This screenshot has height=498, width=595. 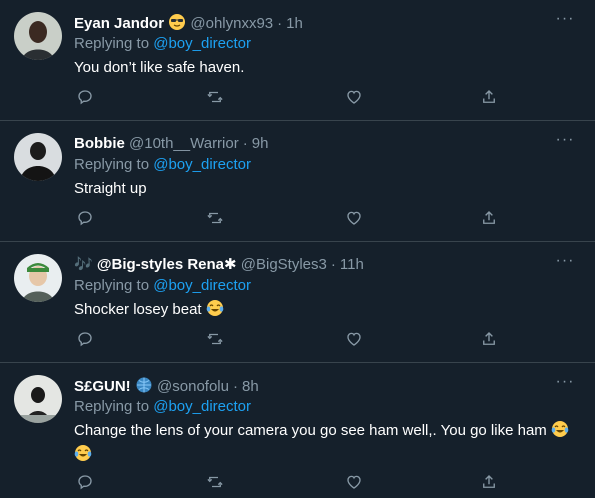 I want to click on music-notes-icon: 🎶, so click(x=83, y=264).